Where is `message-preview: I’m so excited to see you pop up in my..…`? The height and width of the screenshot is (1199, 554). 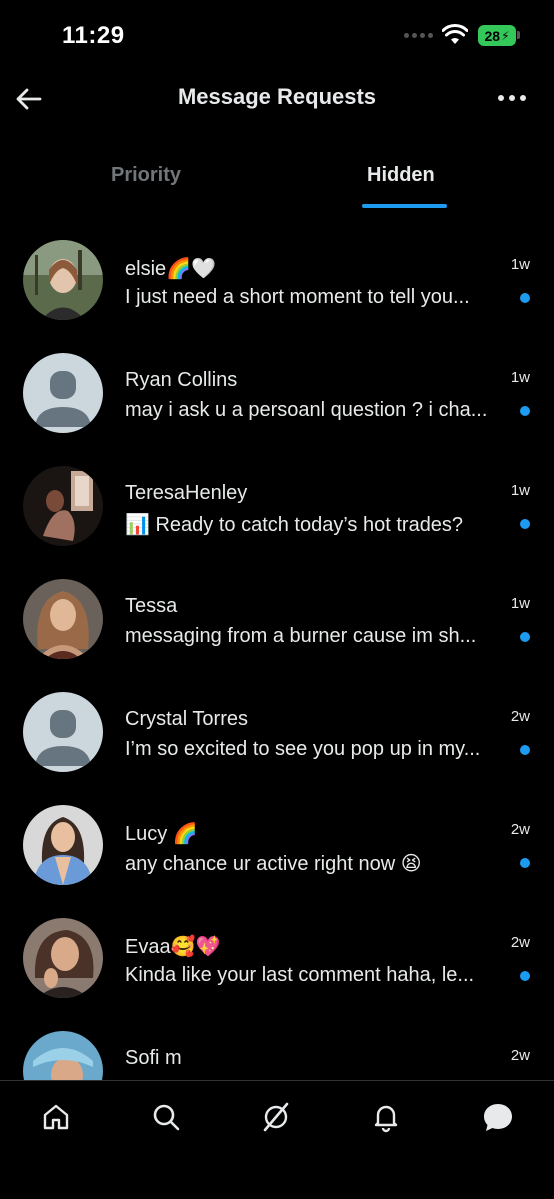
message-preview: I’m so excited to see you pop up in my..… is located at coordinates (303, 749).